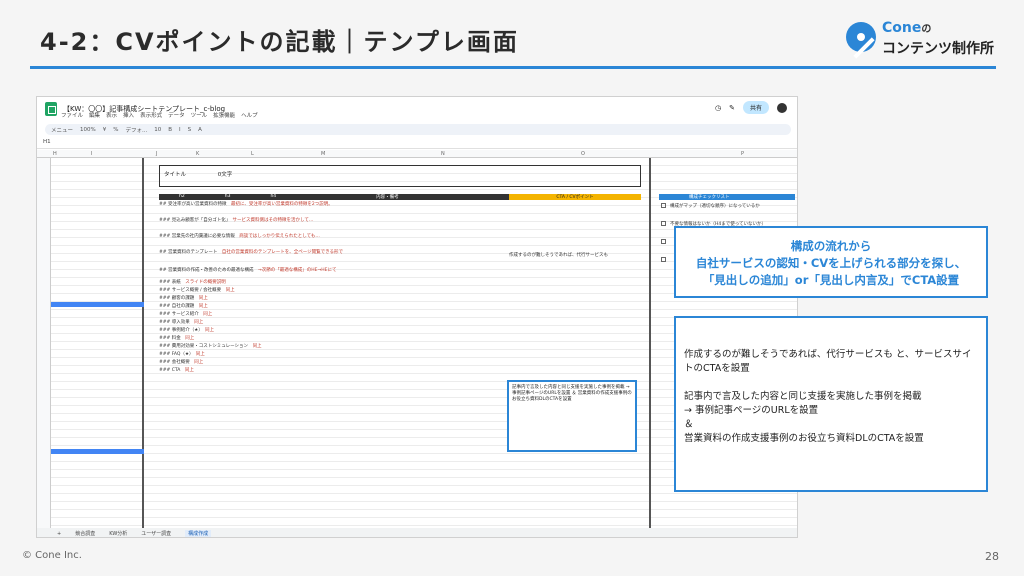 Image resolution: width=1024 pixels, height=576 pixels. What do you see at coordinates (443, 154) in the screenshot?
I see `col-letter: N` at bounding box center [443, 154].